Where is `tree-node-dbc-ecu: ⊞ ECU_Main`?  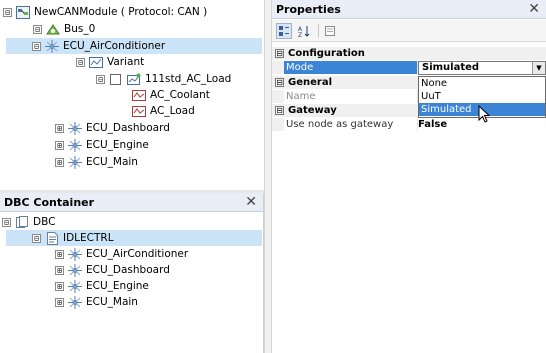 tree-node-dbc-ecu: ⊞ ECU_Main is located at coordinates (96, 302).